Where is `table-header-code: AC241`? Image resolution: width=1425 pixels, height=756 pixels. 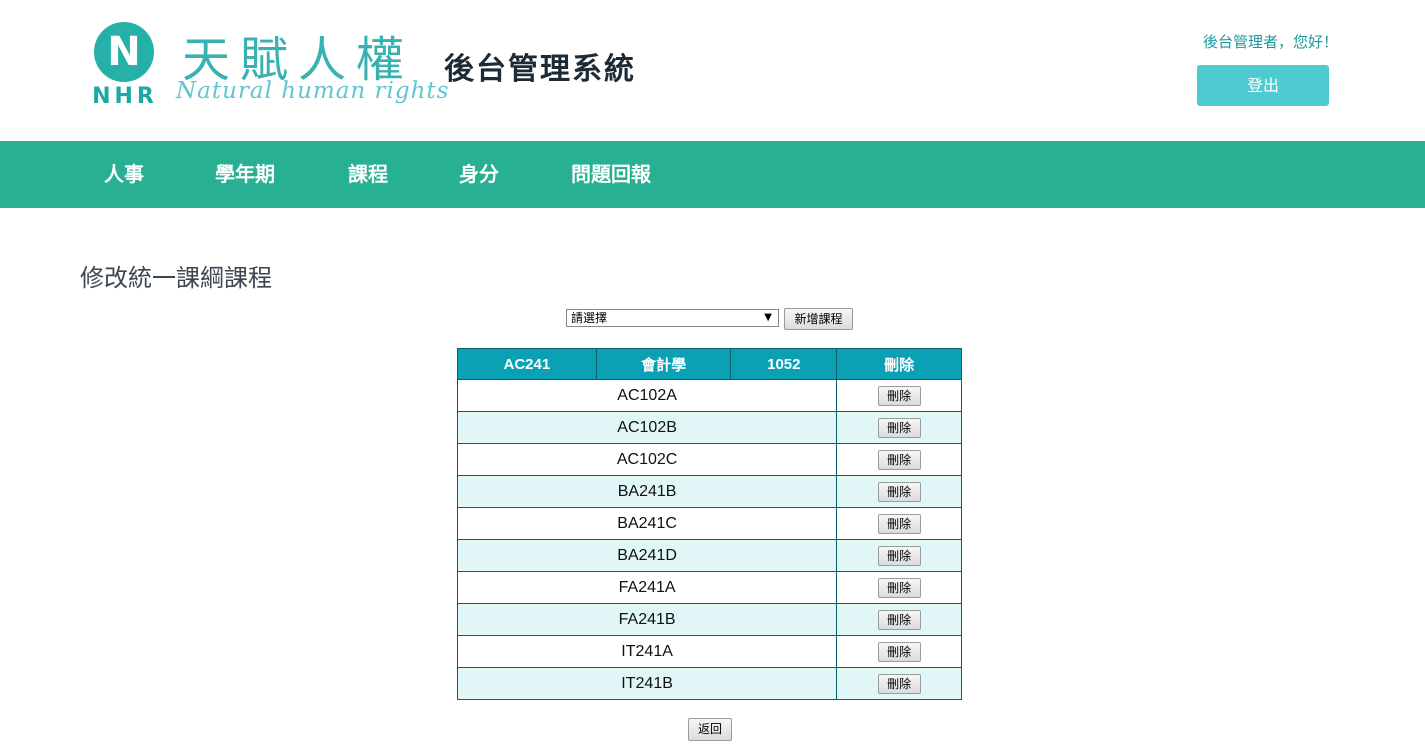
table-header-code: AC241 is located at coordinates (527, 364).